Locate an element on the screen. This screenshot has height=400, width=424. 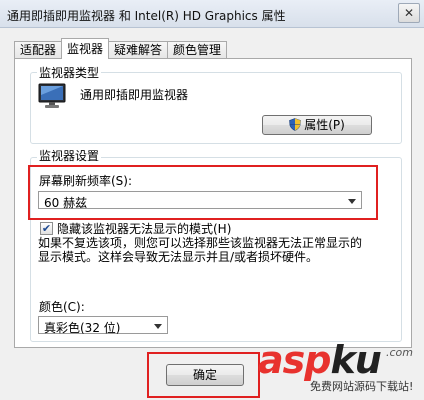
color-label: 颜色(C): is located at coordinates (62, 307).